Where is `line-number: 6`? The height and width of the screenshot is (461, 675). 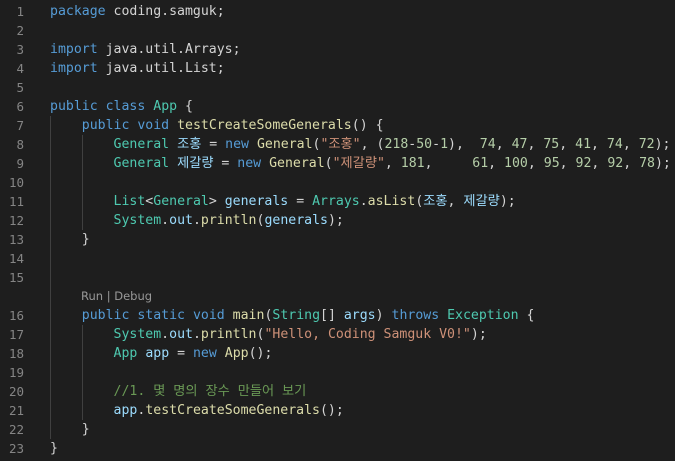
line-number: 6 is located at coordinates (20, 106).